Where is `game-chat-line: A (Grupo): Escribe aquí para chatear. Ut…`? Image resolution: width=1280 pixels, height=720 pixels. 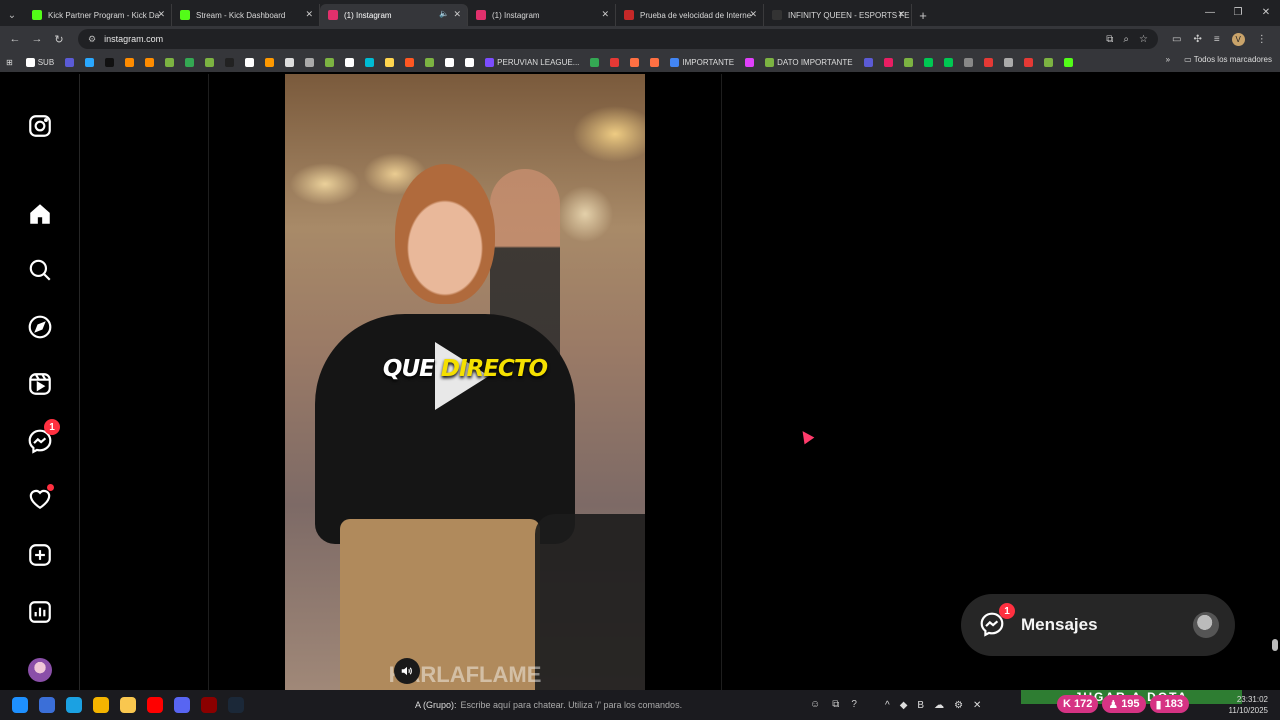 game-chat-line: A (Grupo): Escribe aquí para chatear. Ut… is located at coordinates (548, 705).